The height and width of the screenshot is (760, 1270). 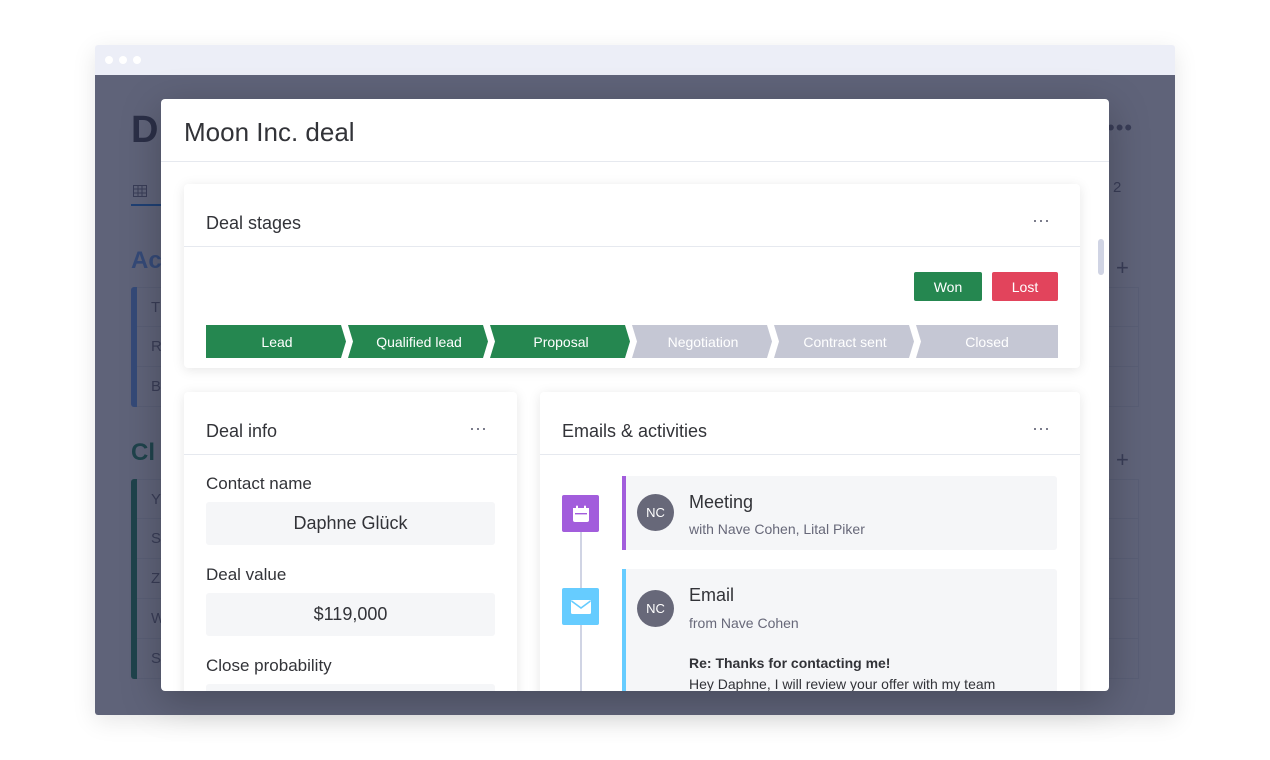 What do you see at coordinates (721, 502) in the screenshot?
I see `activity-title: Meeting` at bounding box center [721, 502].